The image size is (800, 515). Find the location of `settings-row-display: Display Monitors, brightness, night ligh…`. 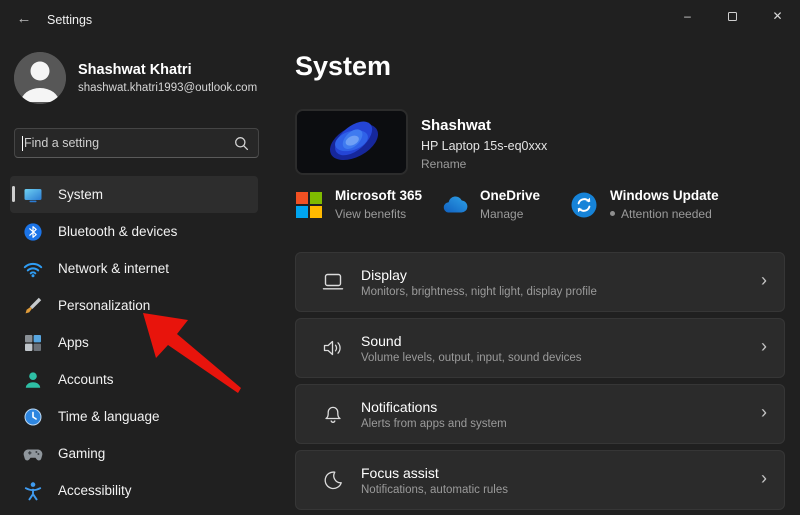

settings-row-display: Display Monitors, brightness, night ligh… is located at coordinates (540, 282).